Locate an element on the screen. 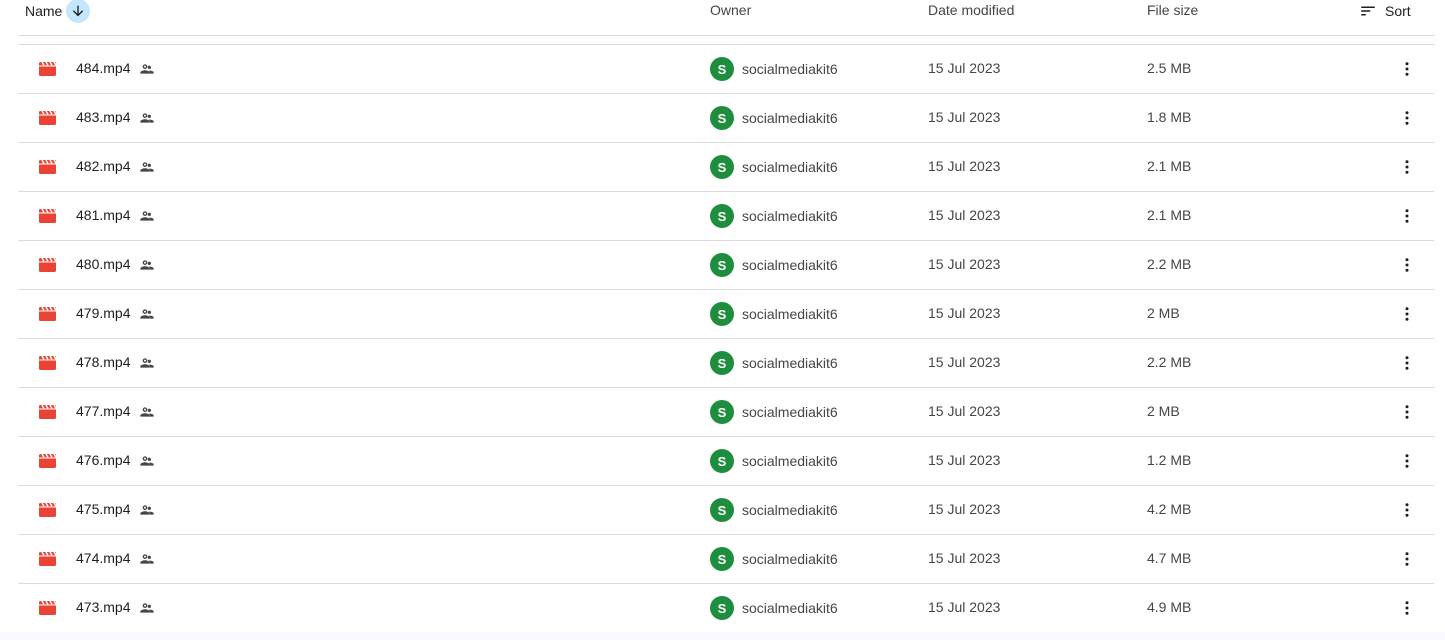  file-list-header: Name Owner Date modified File size Sort is located at coordinates (726, 18).